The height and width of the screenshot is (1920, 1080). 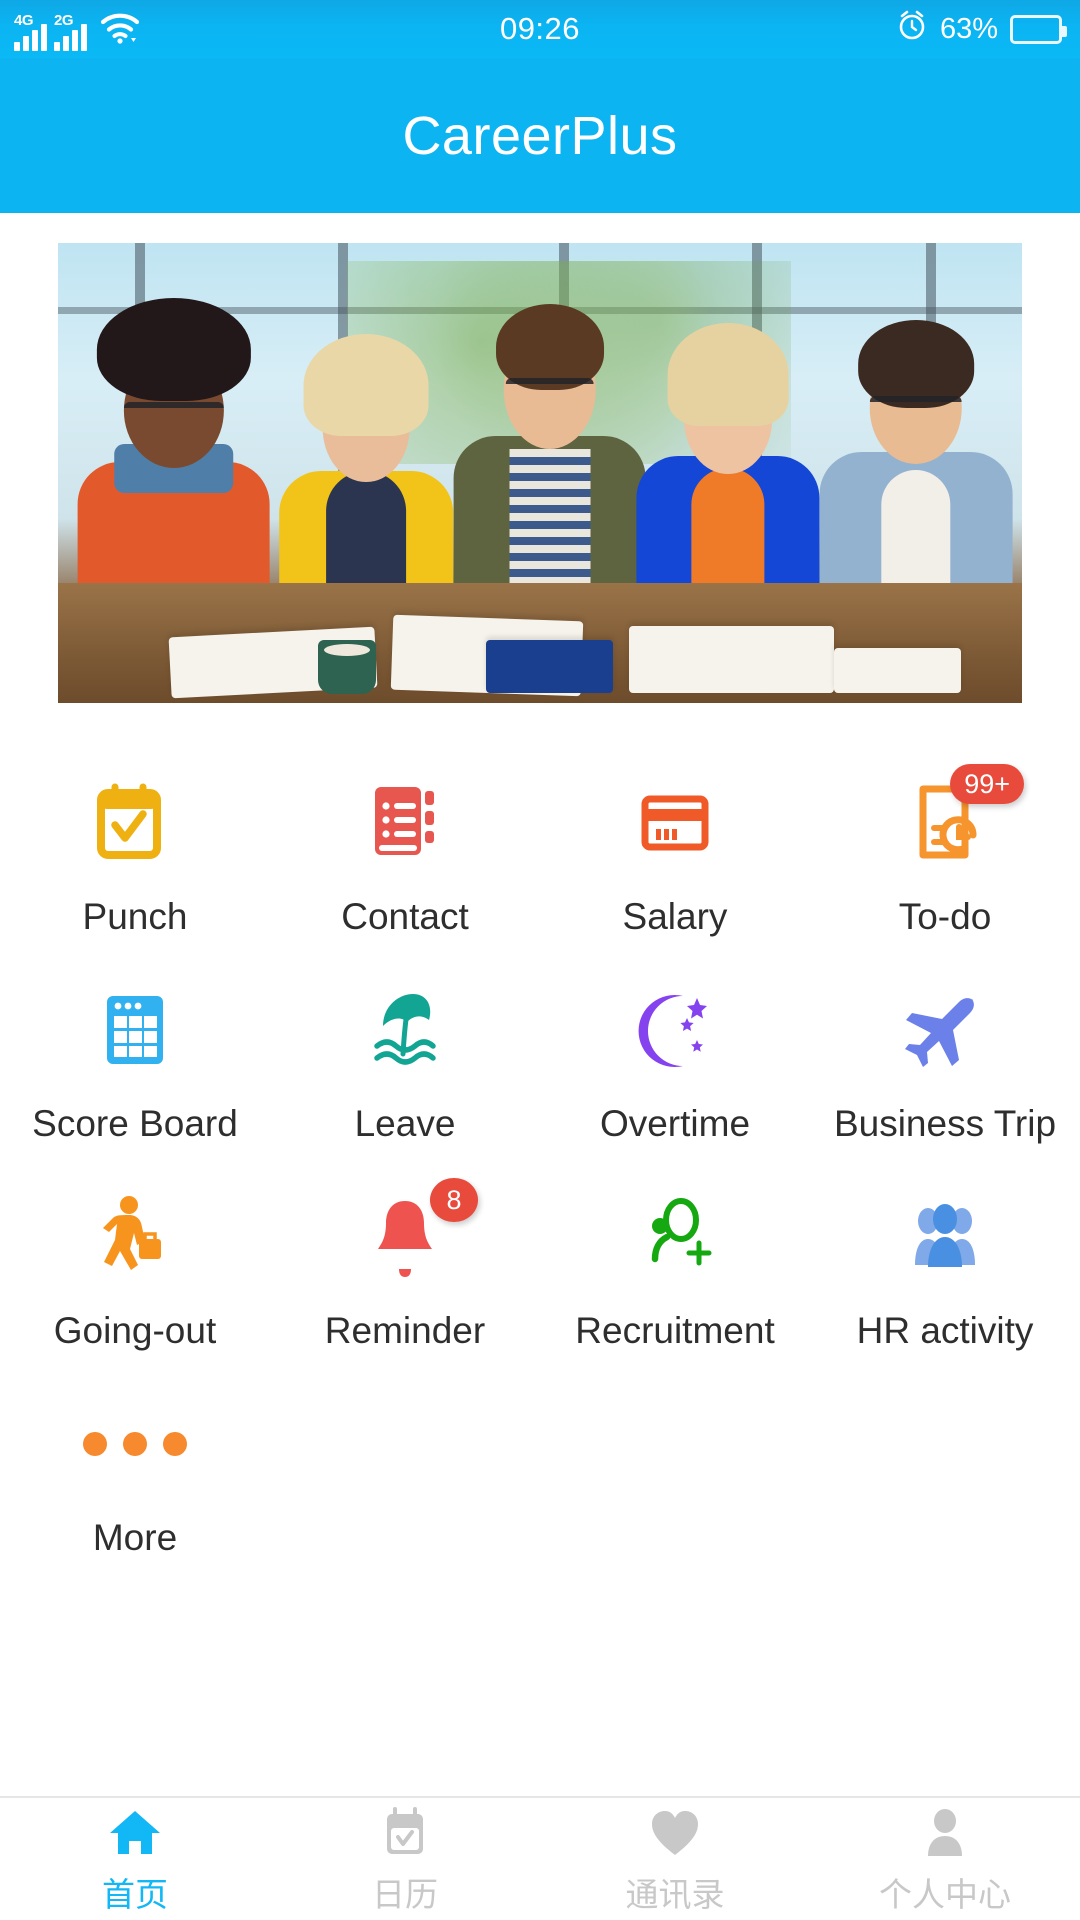 What do you see at coordinates (557, 652) in the screenshot?
I see `banner-books` at bounding box center [557, 652].